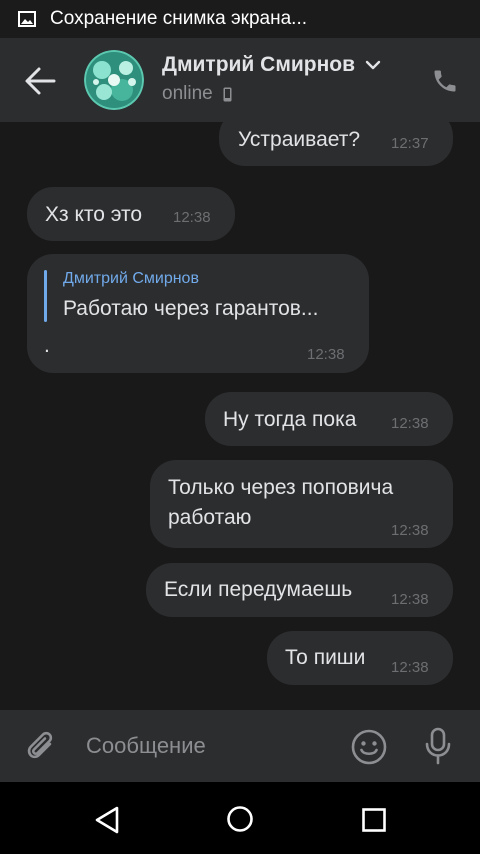 The image size is (480, 854). Describe the element at coordinates (27, 19) in the screenshot. I see `image-icon` at that location.